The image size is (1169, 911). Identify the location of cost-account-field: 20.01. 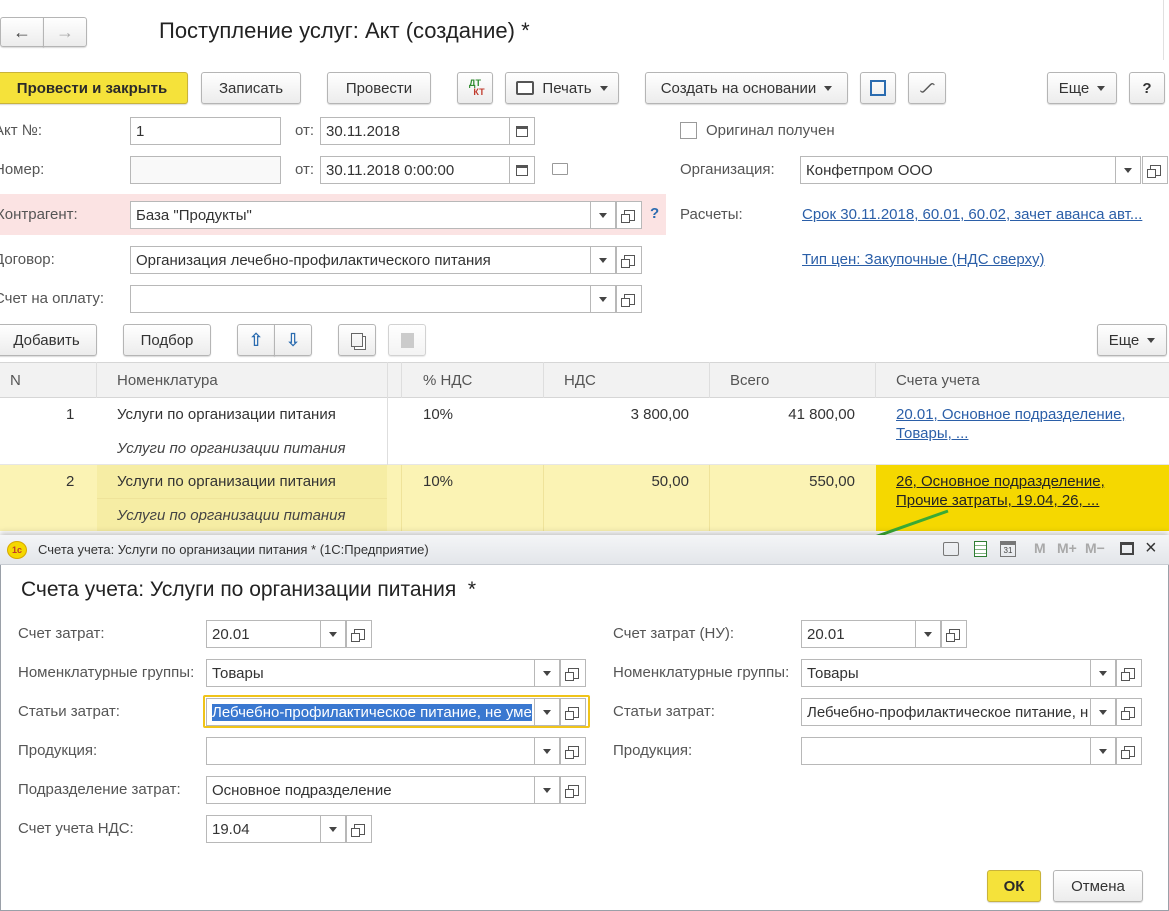
(263, 634).